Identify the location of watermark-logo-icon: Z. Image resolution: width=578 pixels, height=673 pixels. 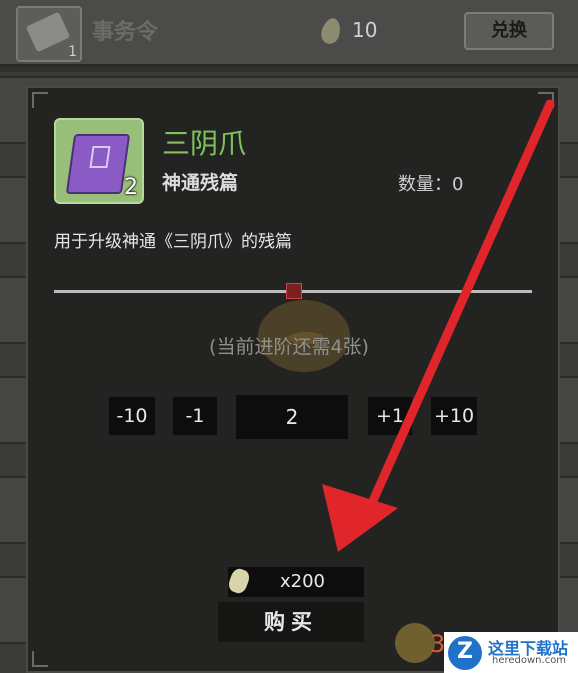
(465, 653).